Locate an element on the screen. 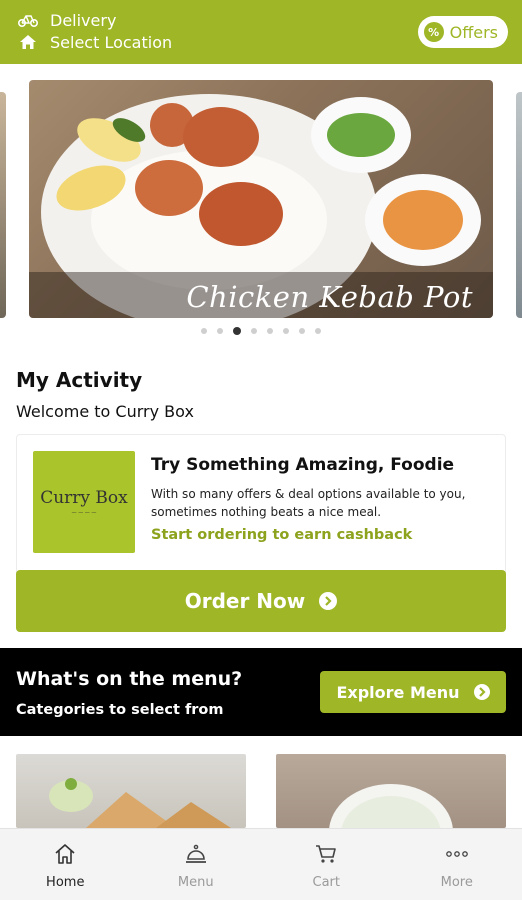  samosa-photo is located at coordinates (140, 803).